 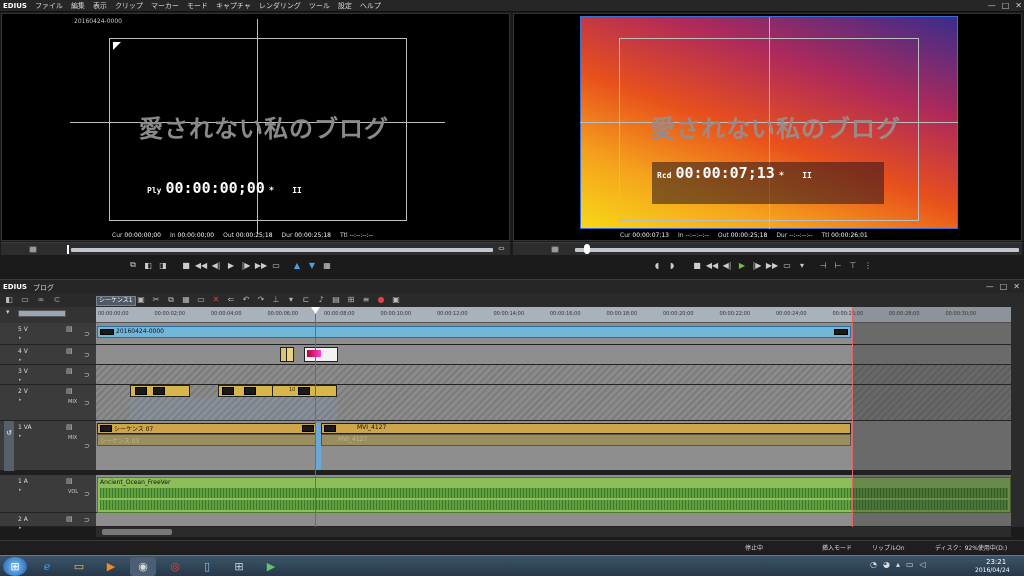 What do you see at coordinates (553, 532) in the screenshot?
I see `timeline-hscroll` at bounding box center [553, 532].